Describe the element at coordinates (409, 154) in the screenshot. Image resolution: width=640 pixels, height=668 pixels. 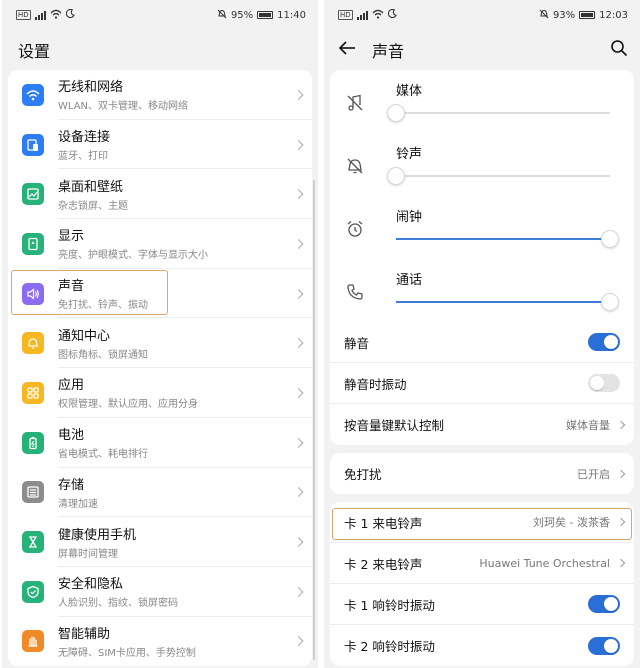
I see `volume-label: 铃声` at that location.